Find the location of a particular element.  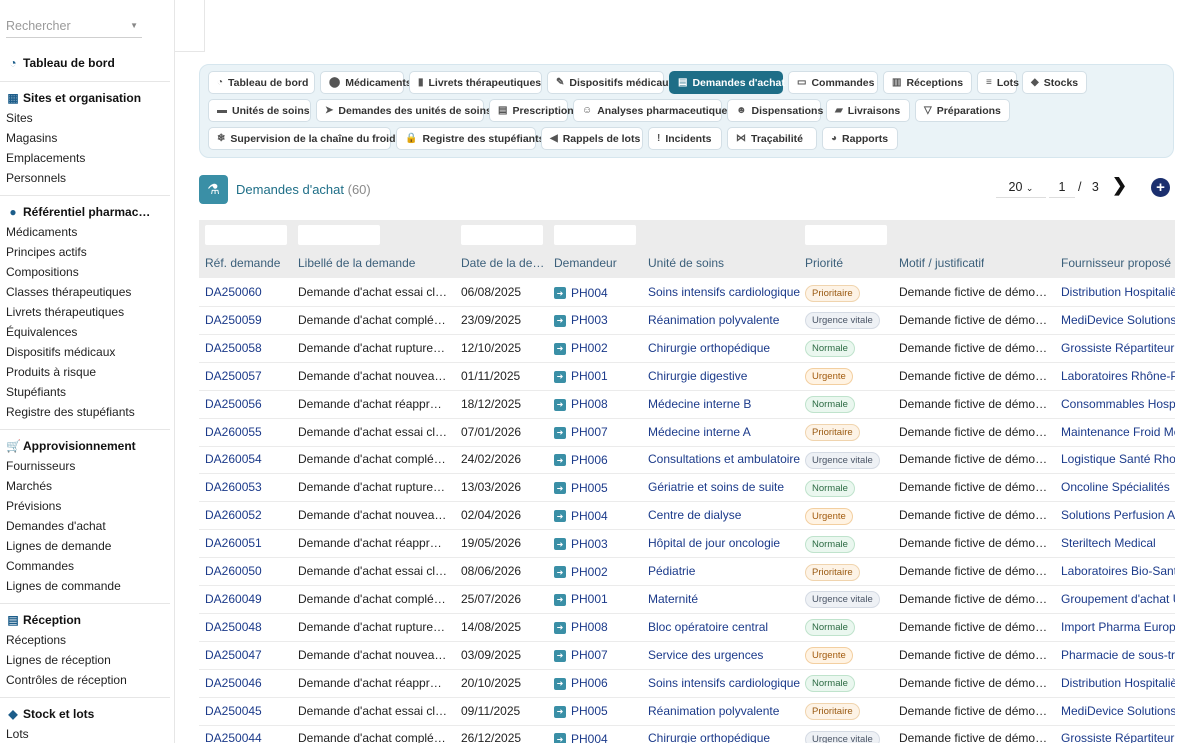

request-ref-link: DA250059 is located at coordinates (249, 321).